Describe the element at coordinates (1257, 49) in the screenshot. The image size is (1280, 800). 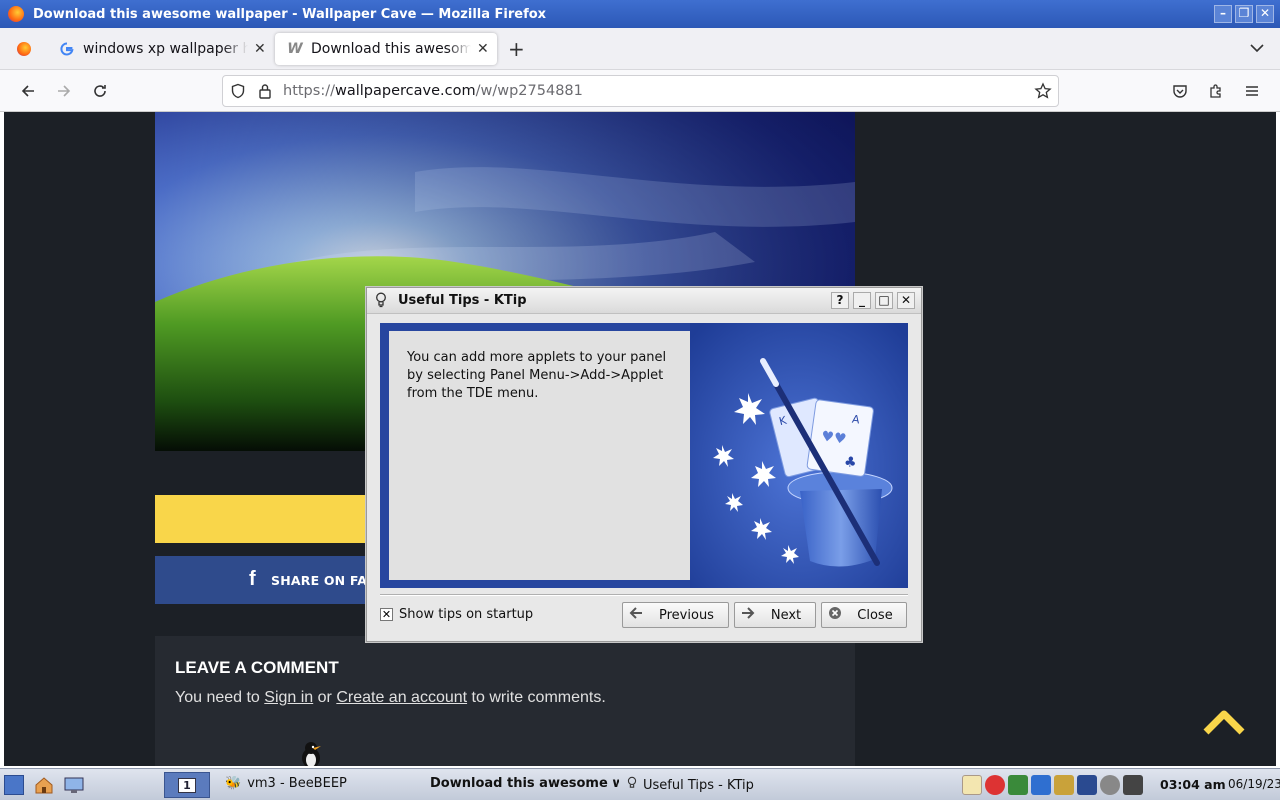
I see `list-all-tabs-chevron-icon` at that location.